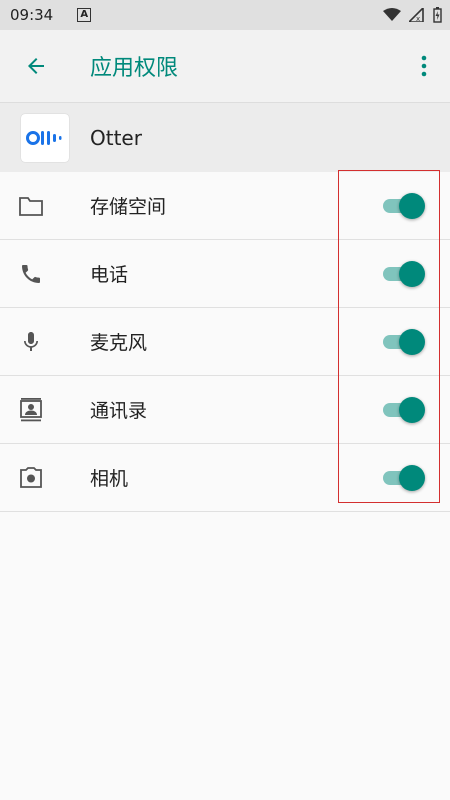  Describe the element at coordinates (418, 18) in the screenshot. I see `svg-text: x` at that location.